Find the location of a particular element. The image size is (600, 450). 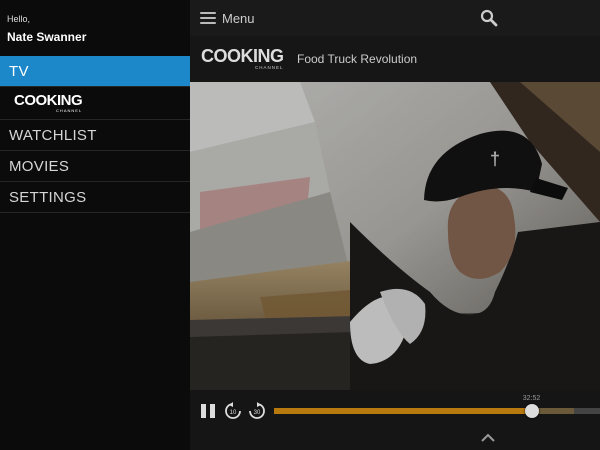

rewind-icon: 10 is located at coordinates (233, 411).